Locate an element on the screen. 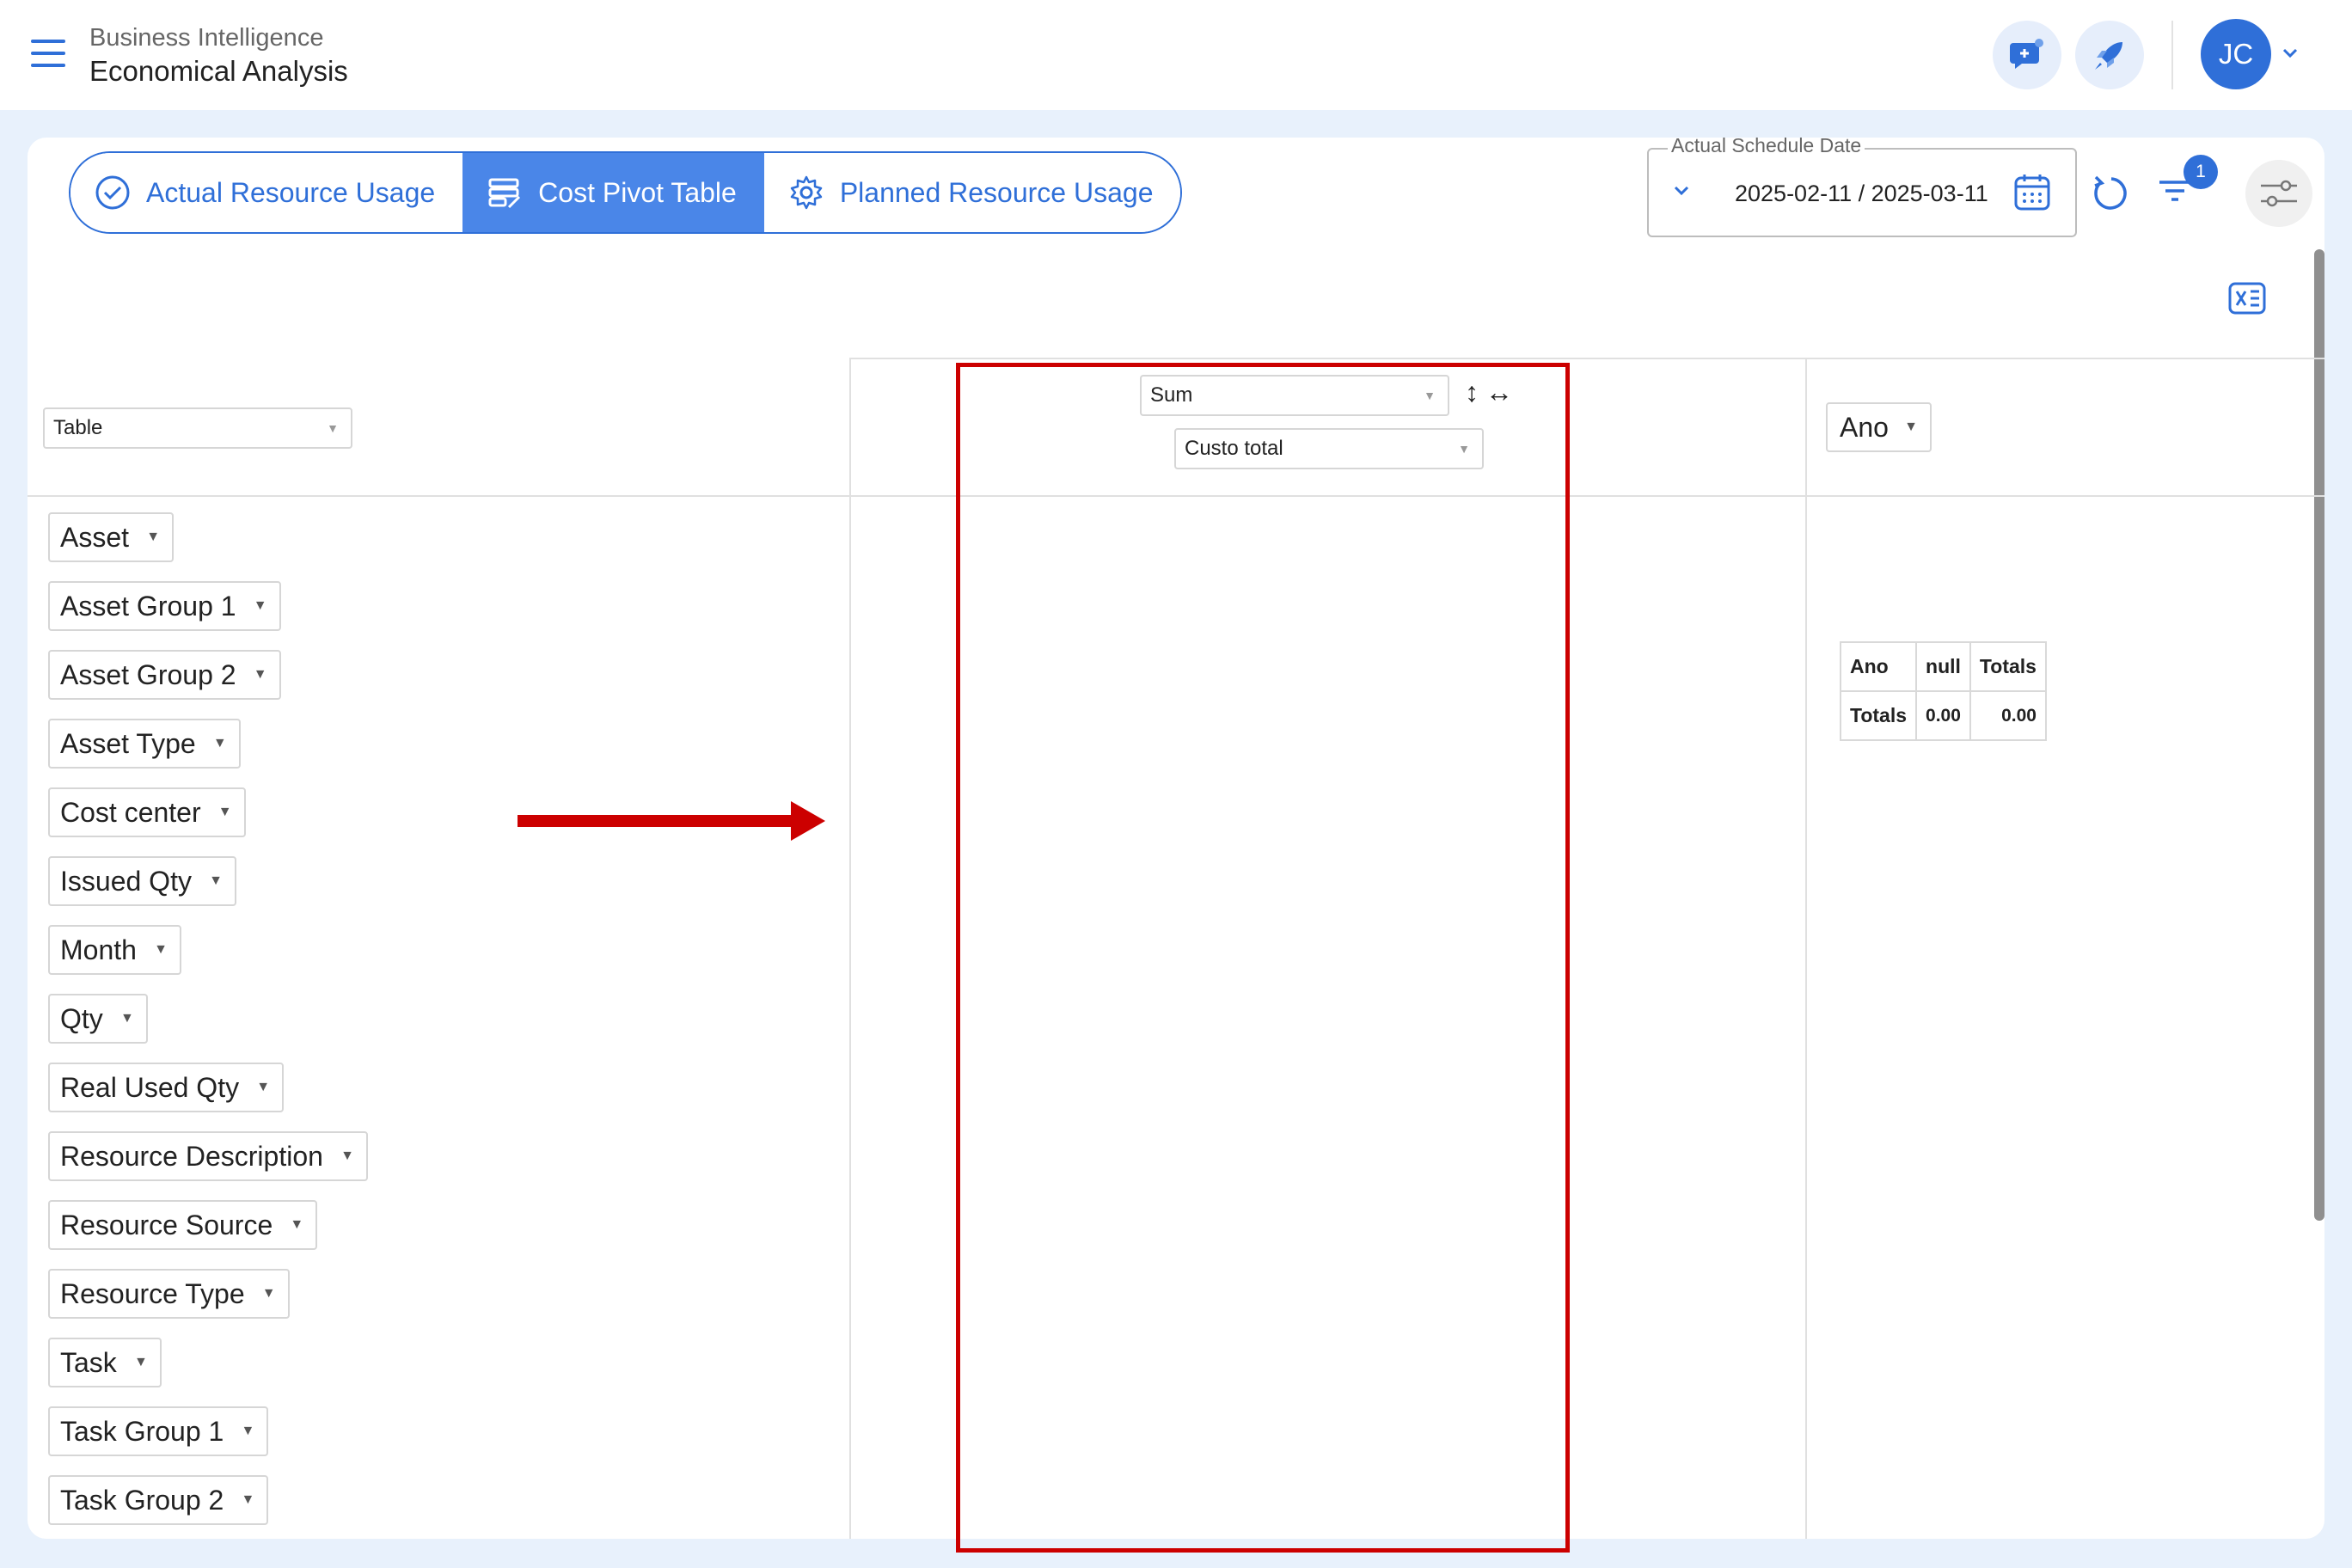  attr-task-group-1: Task Group 1 ▼ is located at coordinates (158, 1431).